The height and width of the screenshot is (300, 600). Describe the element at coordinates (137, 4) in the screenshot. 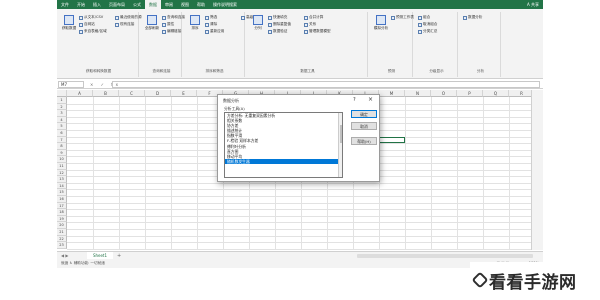

I see `tab-4: 公式` at that location.